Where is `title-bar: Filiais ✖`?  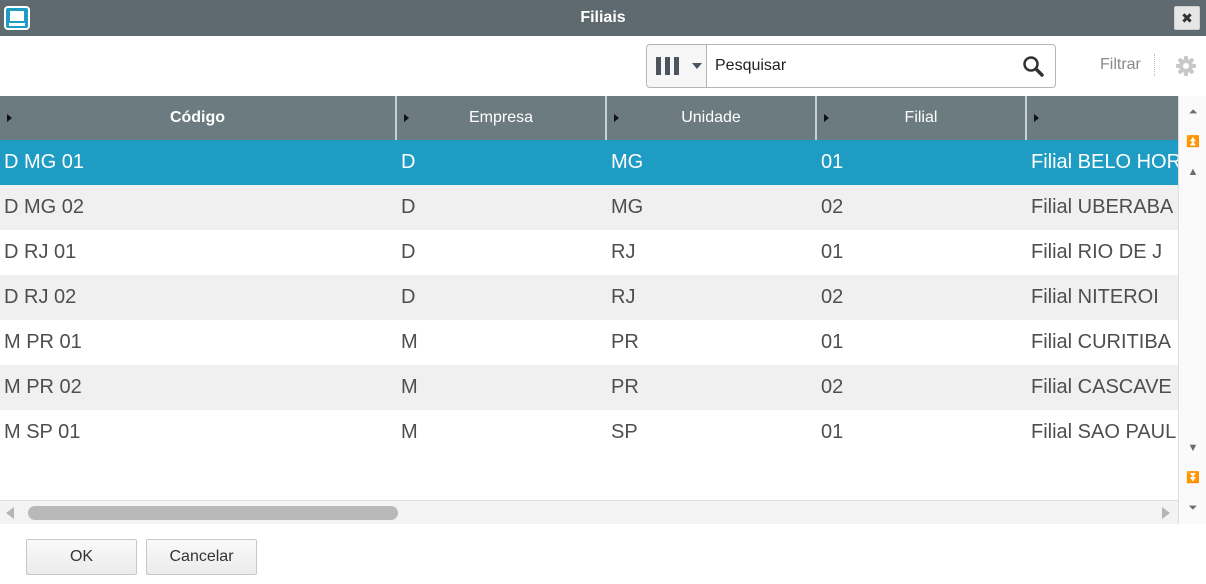
title-bar: Filiais ✖ is located at coordinates (603, 18).